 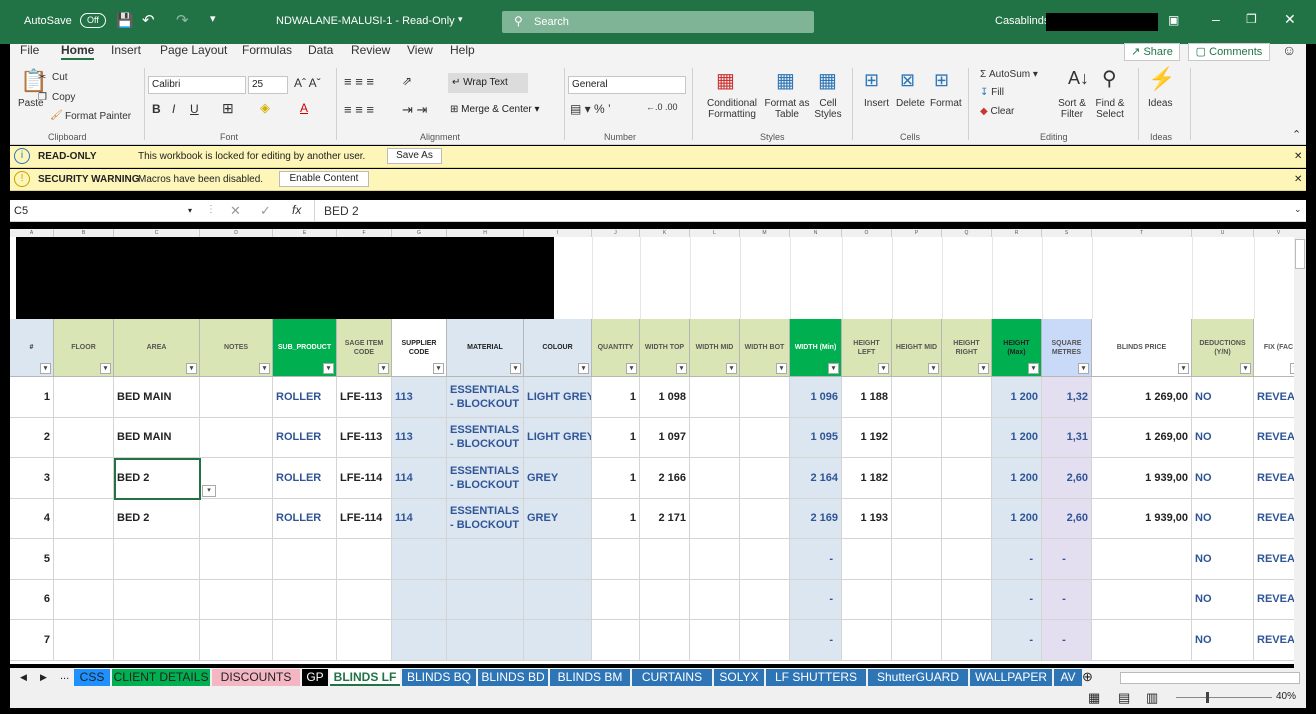 What do you see at coordinates (941, 80) in the screenshot?
I see `format-cells-icon: ⊞` at bounding box center [941, 80].